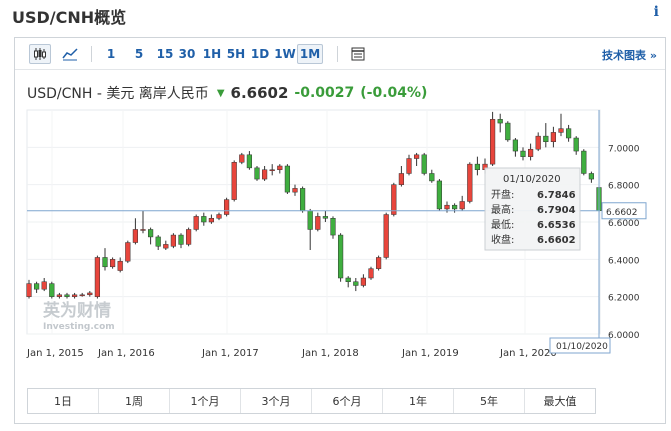 The image size is (671, 431). What do you see at coordinates (656, 12) in the screenshot?
I see `info-icon: i` at bounding box center [656, 12].